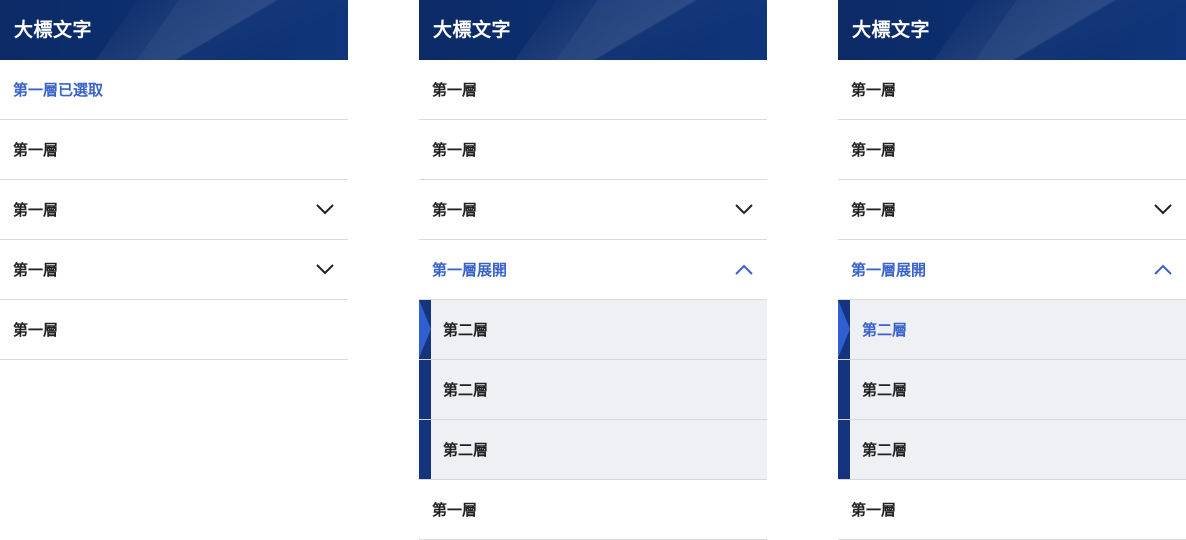  What do you see at coordinates (1012, 330) in the screenshot?
I see `submenu-item-selected: 第二層` at bounding box center [1012, 330].